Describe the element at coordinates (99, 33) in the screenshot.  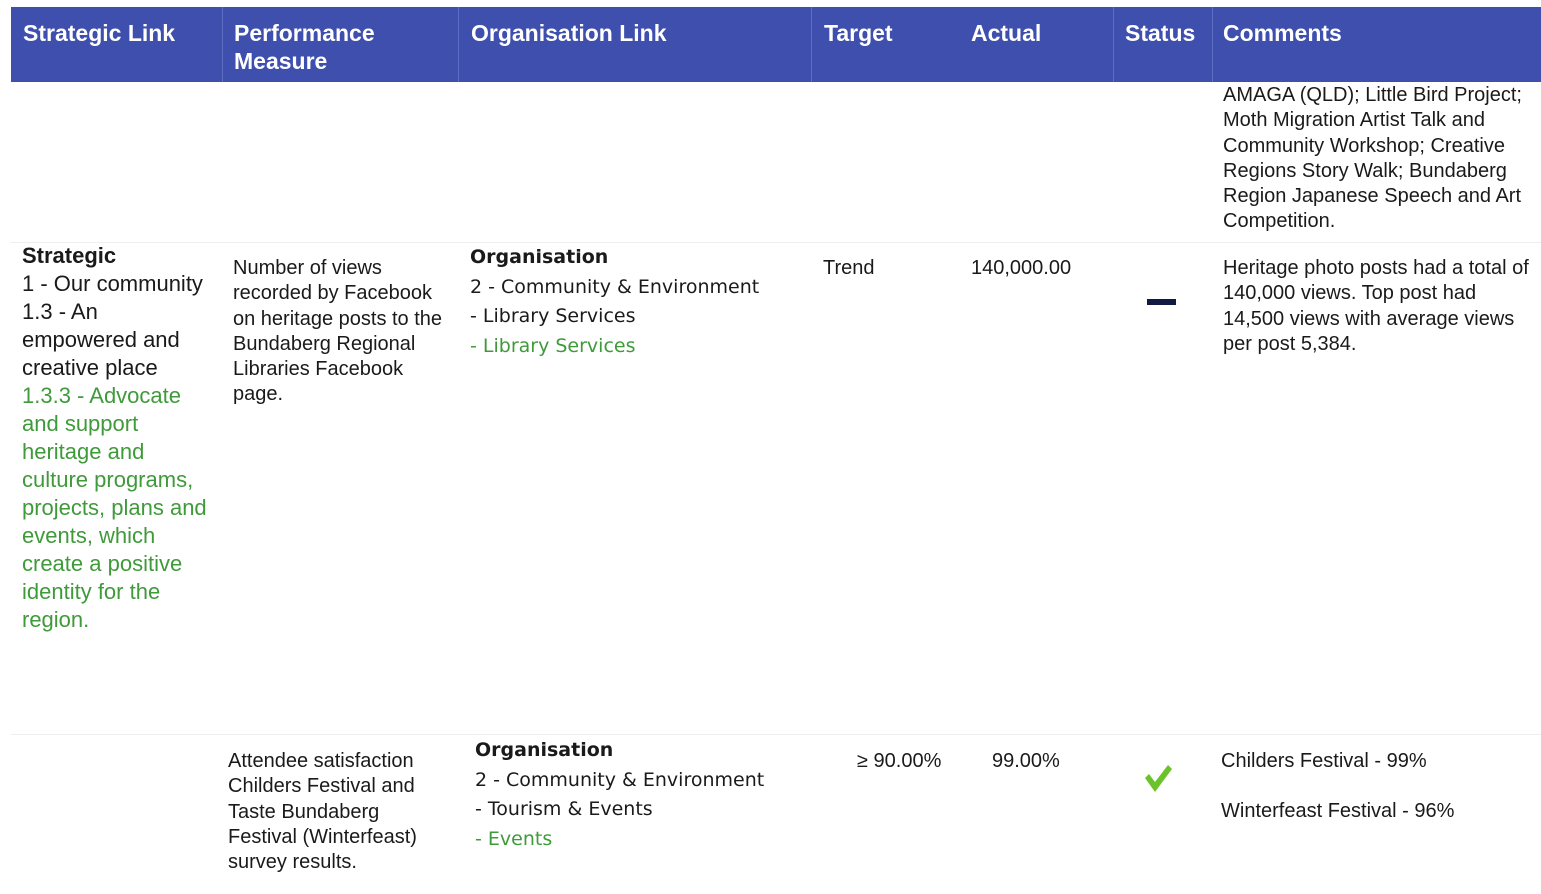
I see `header-strategic-link: Strategic Link` at that location.